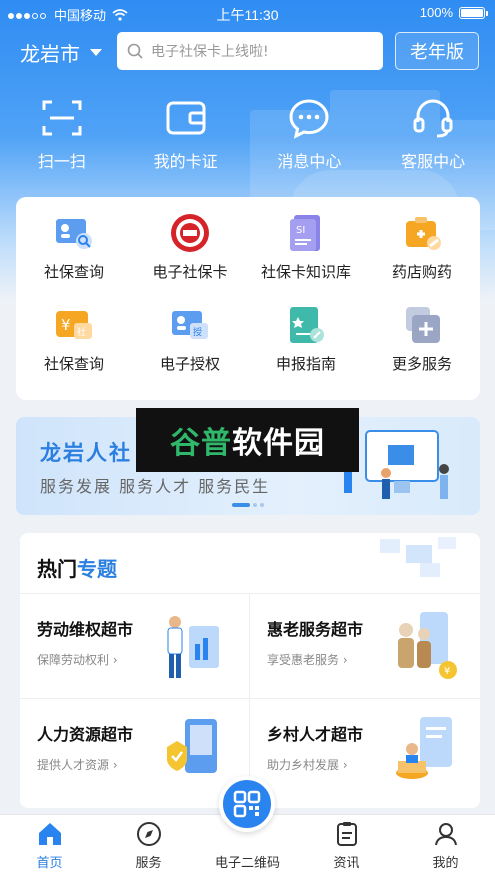 This screenshot has height=881, width=495. Describe the element at coordinates (309, 119) in the screenshot. I see `message-icon` at that location.